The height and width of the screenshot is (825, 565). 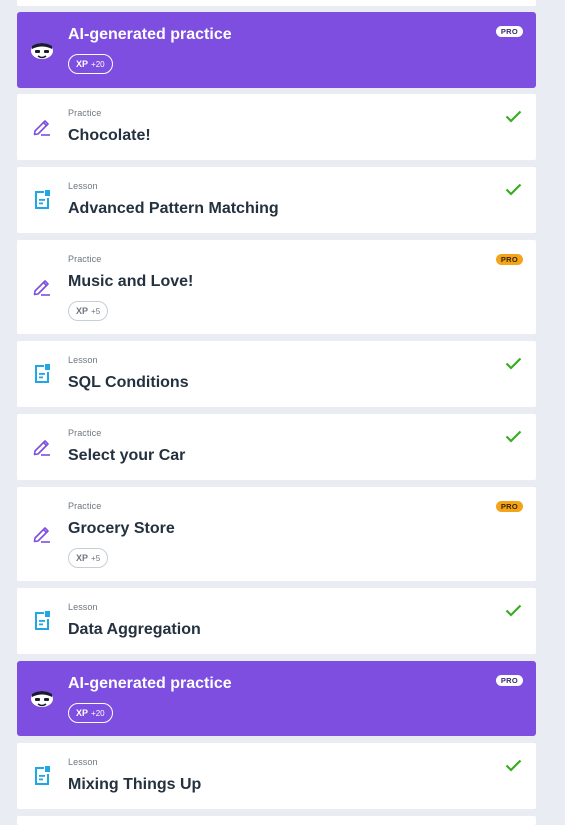 I want to click on partial-card-top, so click(x=276, y=3).